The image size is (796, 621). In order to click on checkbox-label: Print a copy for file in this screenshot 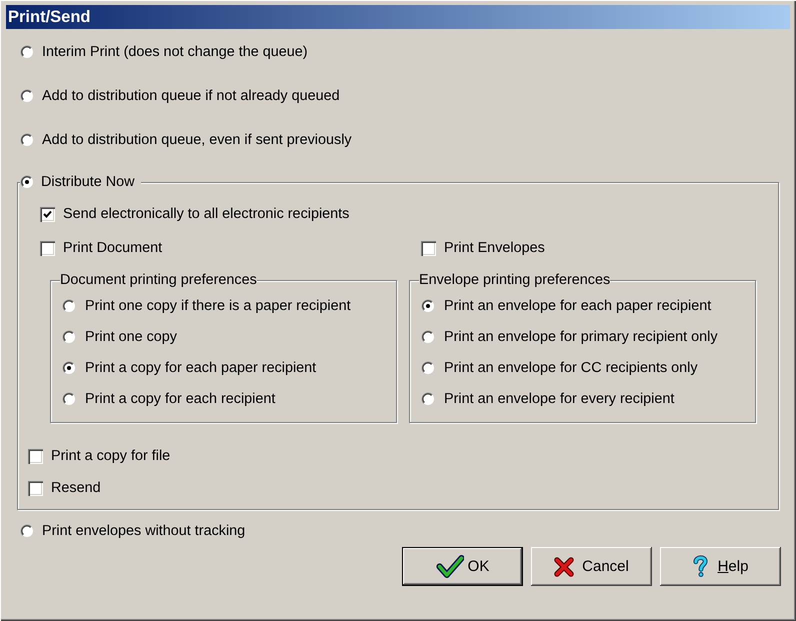, I will do `click(110, 456)`.